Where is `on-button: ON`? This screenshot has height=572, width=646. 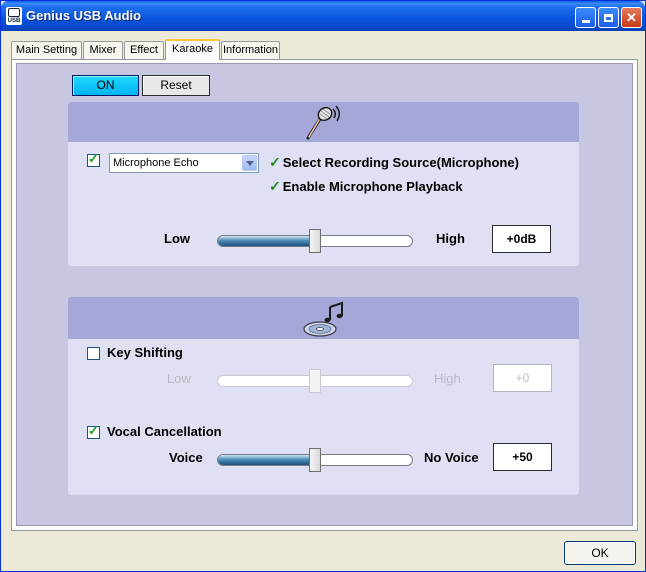 on-button: ON is located at coordinates (105, 85).